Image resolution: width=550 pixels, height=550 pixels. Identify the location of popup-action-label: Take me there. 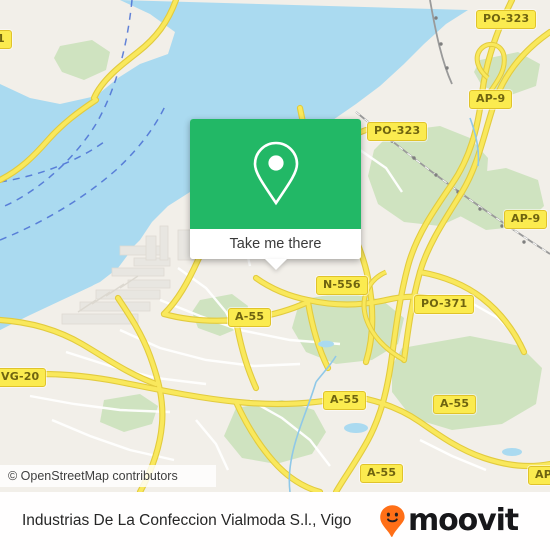
(275, 244).